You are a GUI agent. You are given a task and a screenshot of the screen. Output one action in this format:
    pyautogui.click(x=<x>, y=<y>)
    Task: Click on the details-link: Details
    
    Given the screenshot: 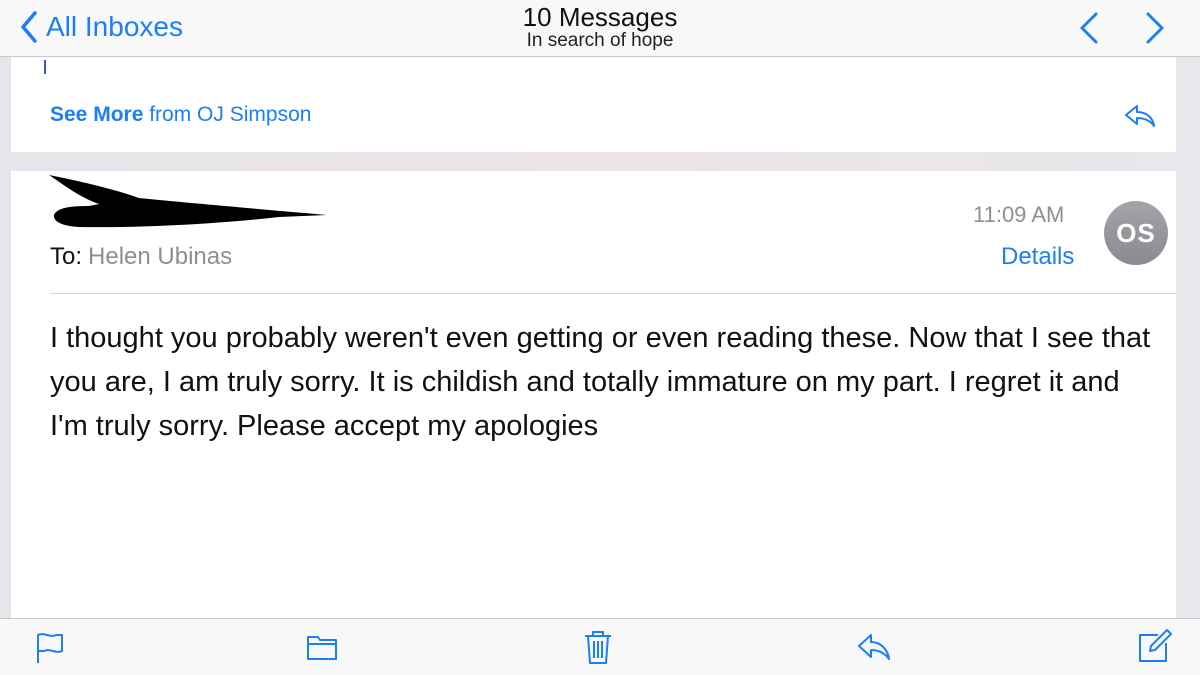 What is the action you would take?
    pyautogui.click(x=1037, y=257)
    